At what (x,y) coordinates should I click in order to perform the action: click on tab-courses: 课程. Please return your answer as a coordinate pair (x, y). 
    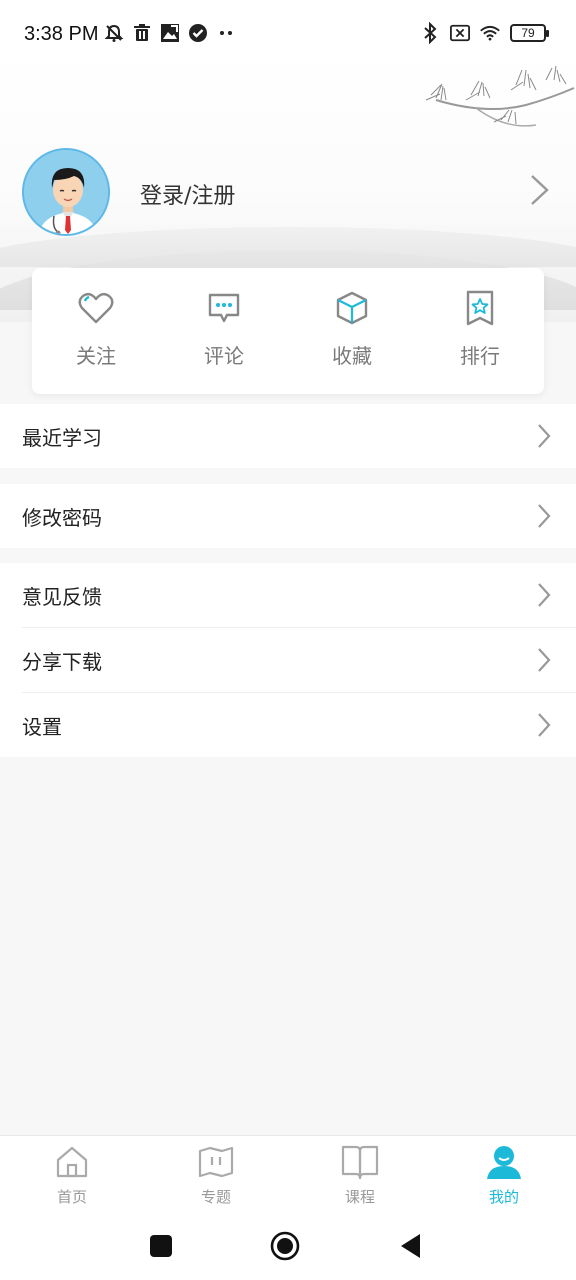
    Looking at the image, I should click on (360, 1176).